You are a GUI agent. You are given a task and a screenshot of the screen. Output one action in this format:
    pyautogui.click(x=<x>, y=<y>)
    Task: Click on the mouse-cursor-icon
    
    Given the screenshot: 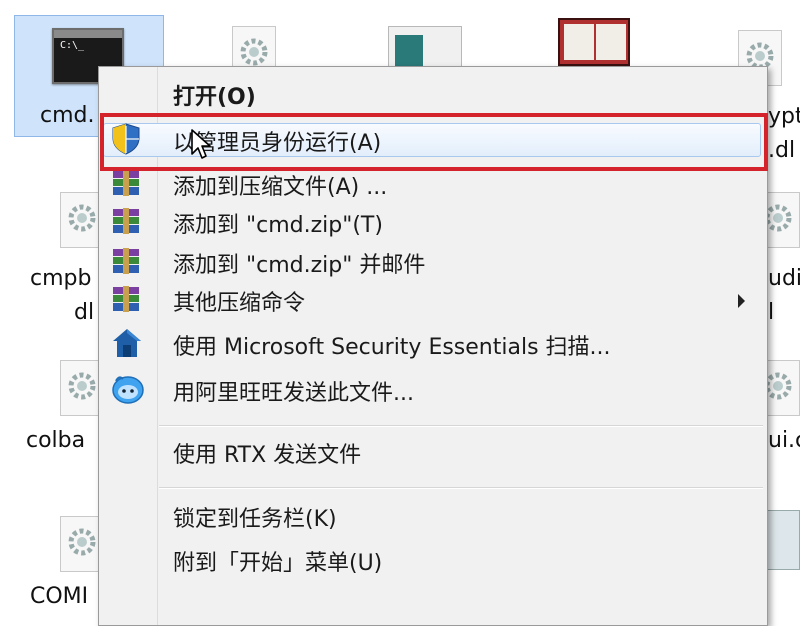 What is the action you would take?
    pyautogui.click(x=201, y=146)
    